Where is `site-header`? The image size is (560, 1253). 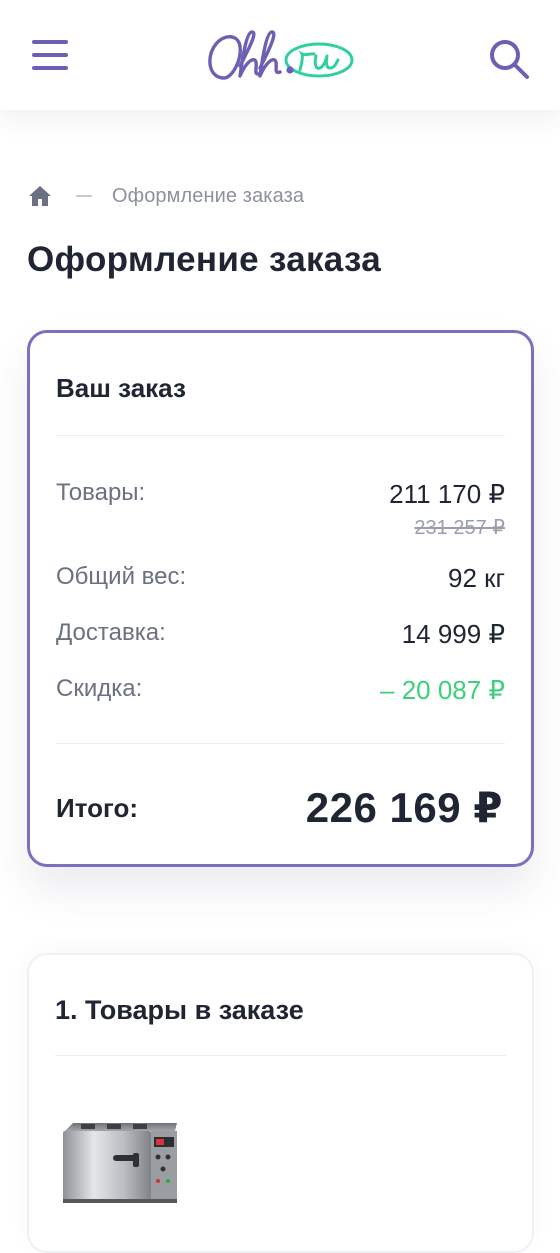 site-header is located at coordinates (280, 55).